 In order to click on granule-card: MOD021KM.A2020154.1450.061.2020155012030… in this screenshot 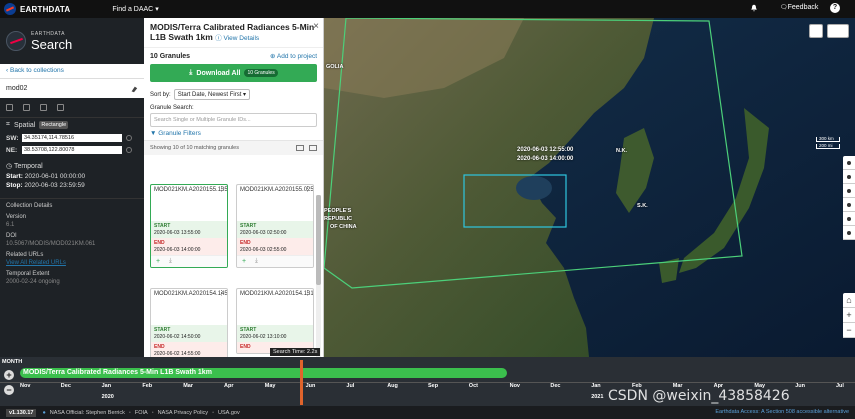, I will do `click(189, 322)`.